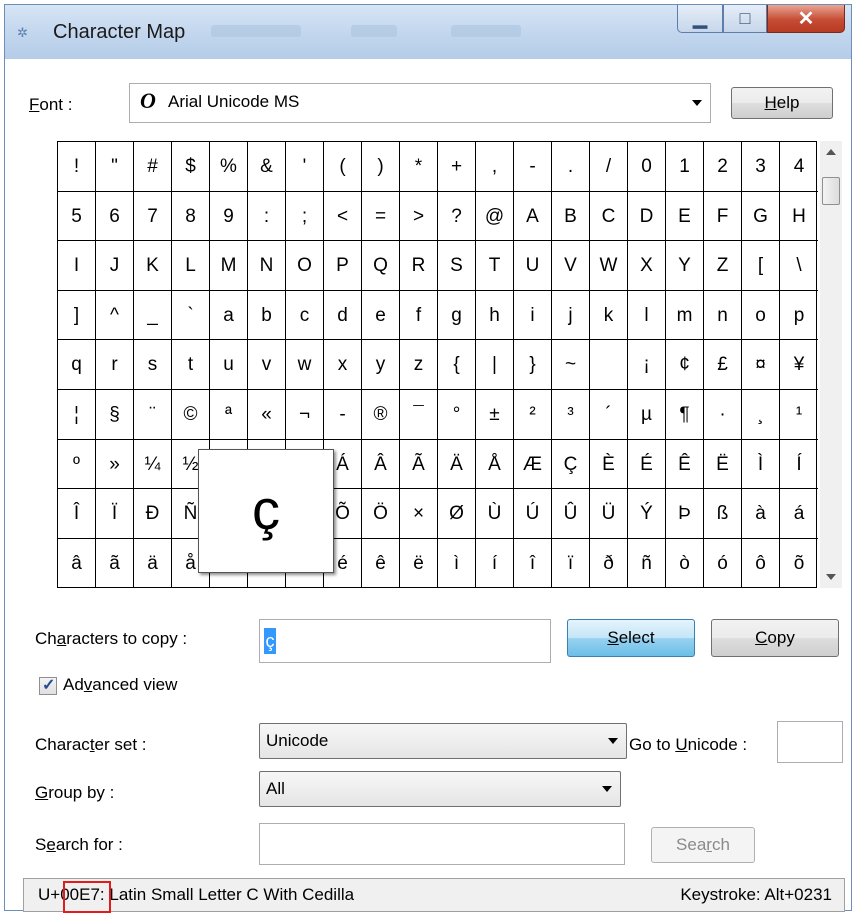  Describe the element at coordinates (609, 464) in the screenshot. I see `character-cell: È` at that location.